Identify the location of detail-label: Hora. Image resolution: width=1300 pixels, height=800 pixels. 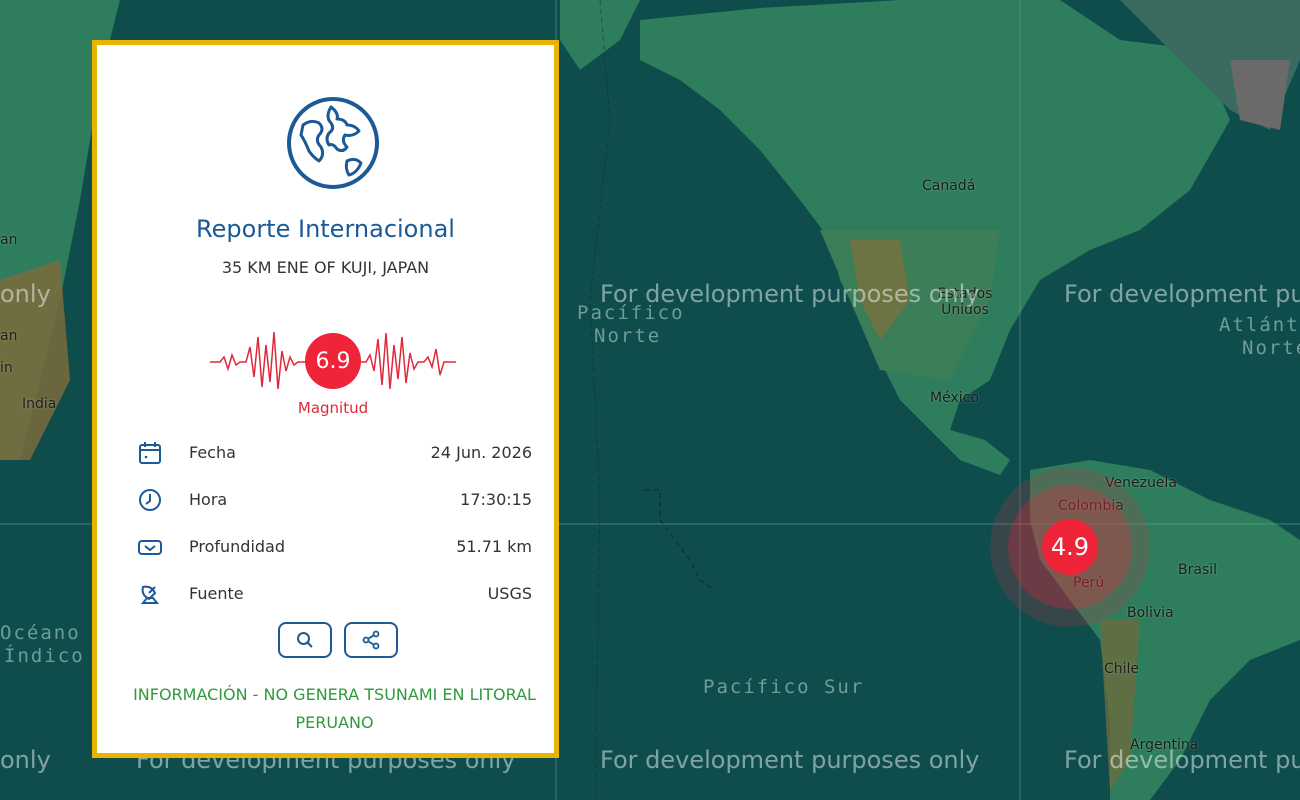
(208, 499).